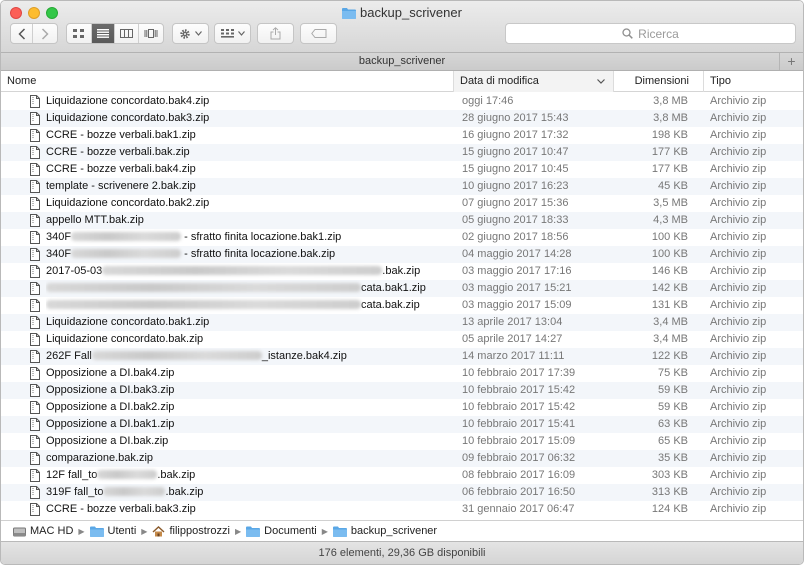  I want to click on file-name: template - scrivenere 2.bak.zip, so click(121, 186).